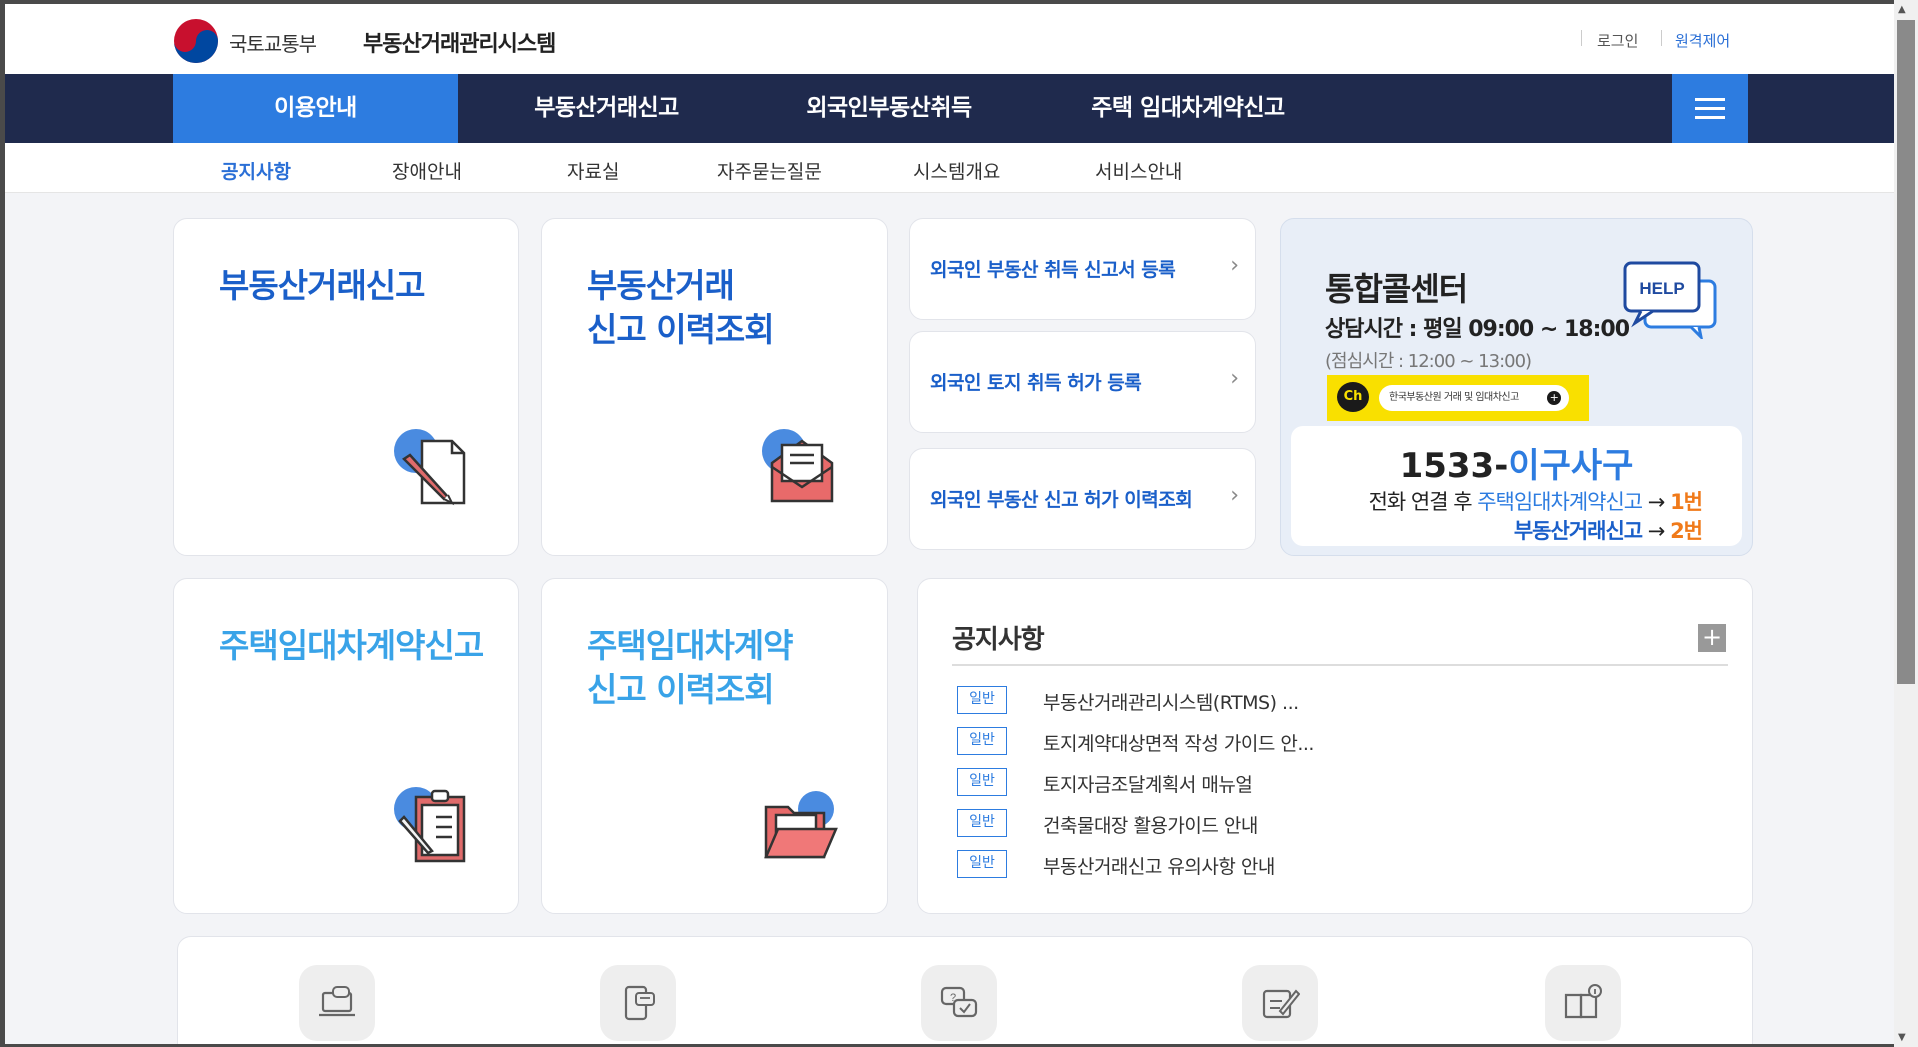 The image size is (1918, 1047). Describe the element at coordinates (1702, 40) in the screenshot. I see `remote-control-link: 원격제어` at that location.